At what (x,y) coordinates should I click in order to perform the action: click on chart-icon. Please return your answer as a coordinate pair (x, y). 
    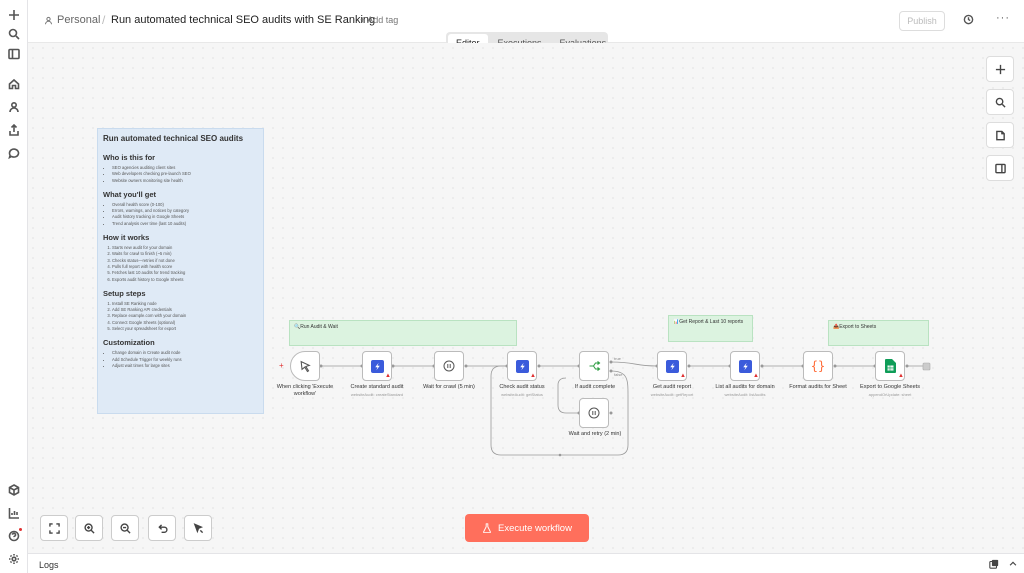
    Looking at the image, I should click on (14, 513).